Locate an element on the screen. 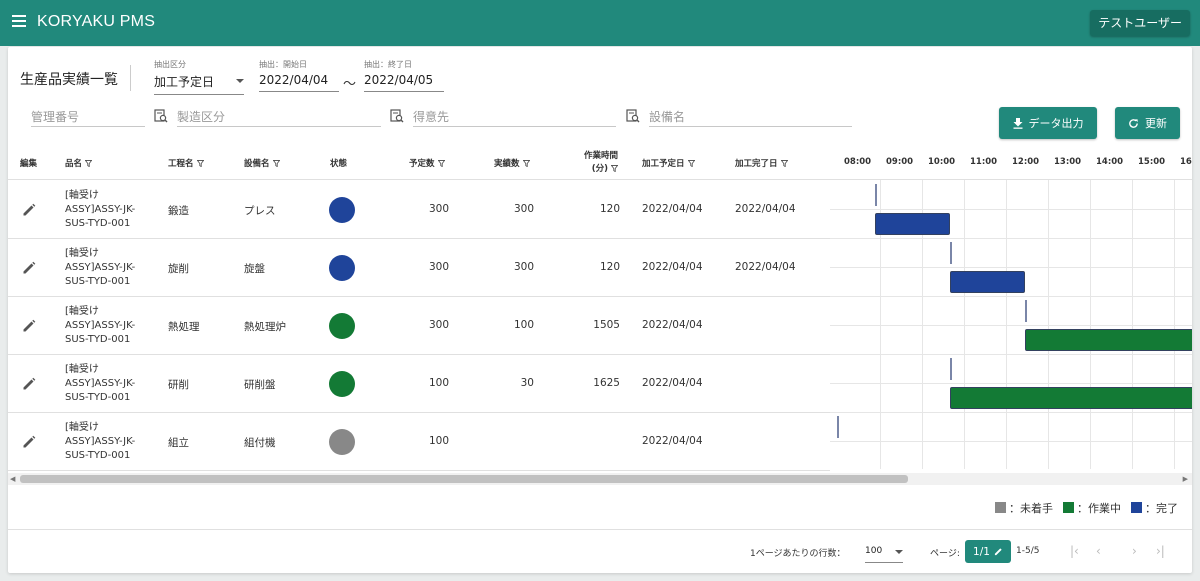 The width and height of the screenshot is (1200, 581). menu-icon is located at coordinates (19, 22).